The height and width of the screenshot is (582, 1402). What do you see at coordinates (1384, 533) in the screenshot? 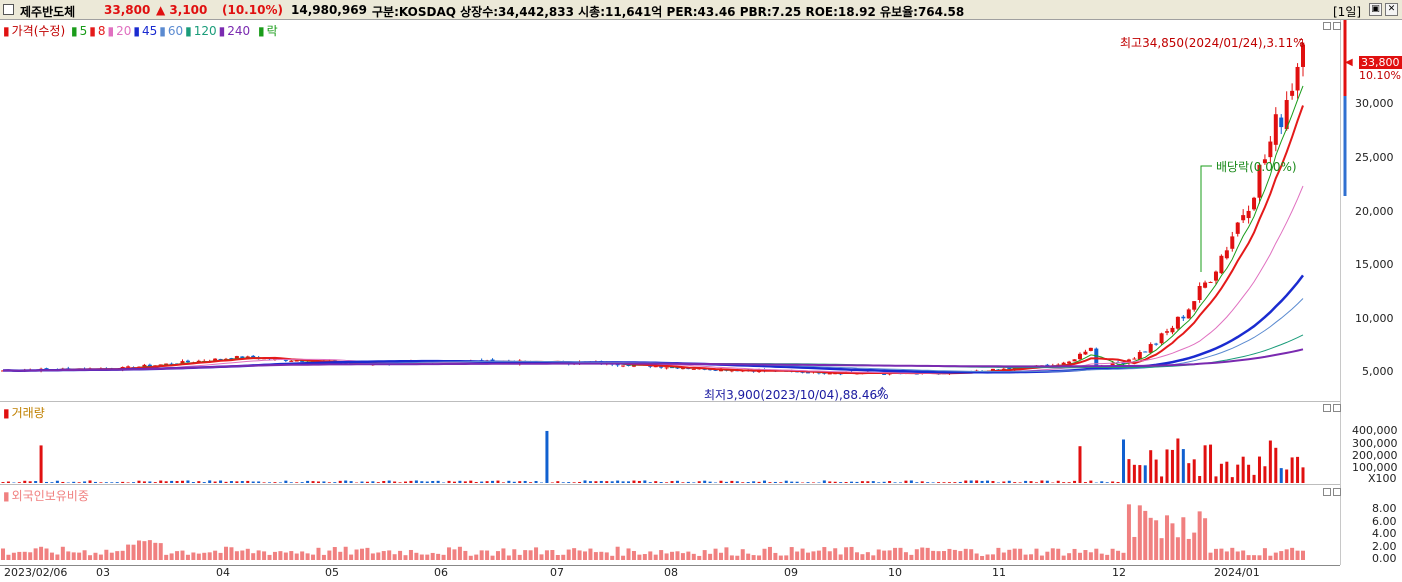
I see `foreign-tick: 4.00` at bounding box center [1384, 533].